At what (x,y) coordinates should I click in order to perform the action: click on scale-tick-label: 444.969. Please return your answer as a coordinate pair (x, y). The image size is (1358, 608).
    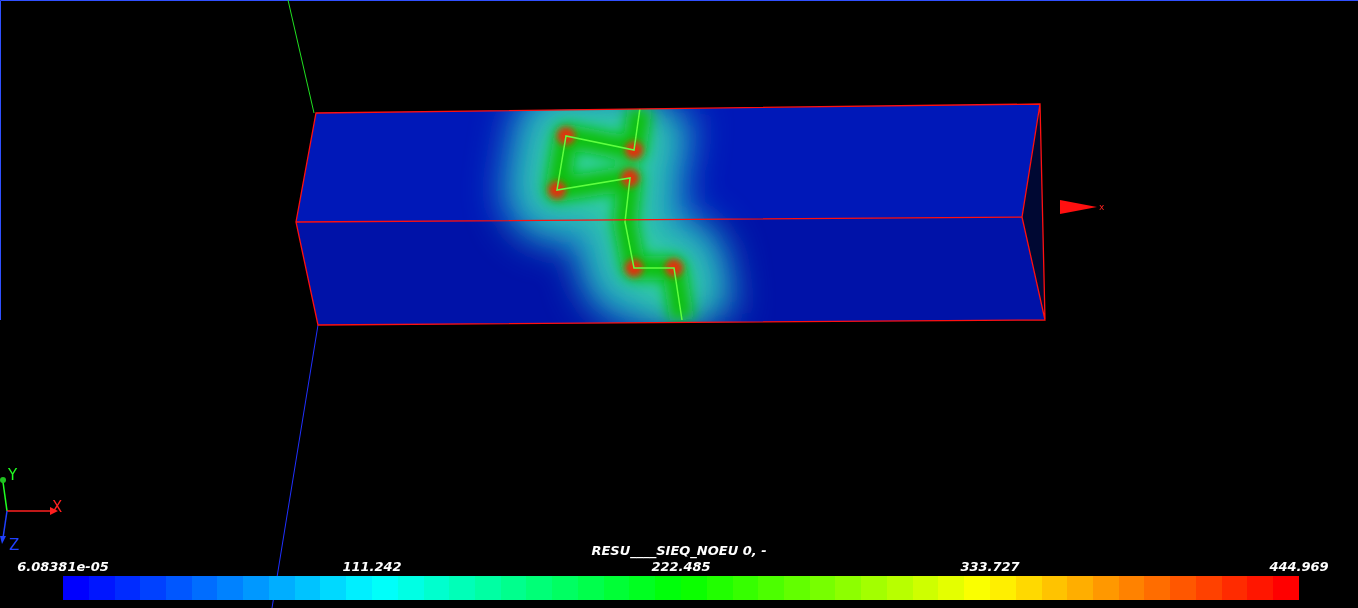
    Looking at the image, I should click on (1299, 567).